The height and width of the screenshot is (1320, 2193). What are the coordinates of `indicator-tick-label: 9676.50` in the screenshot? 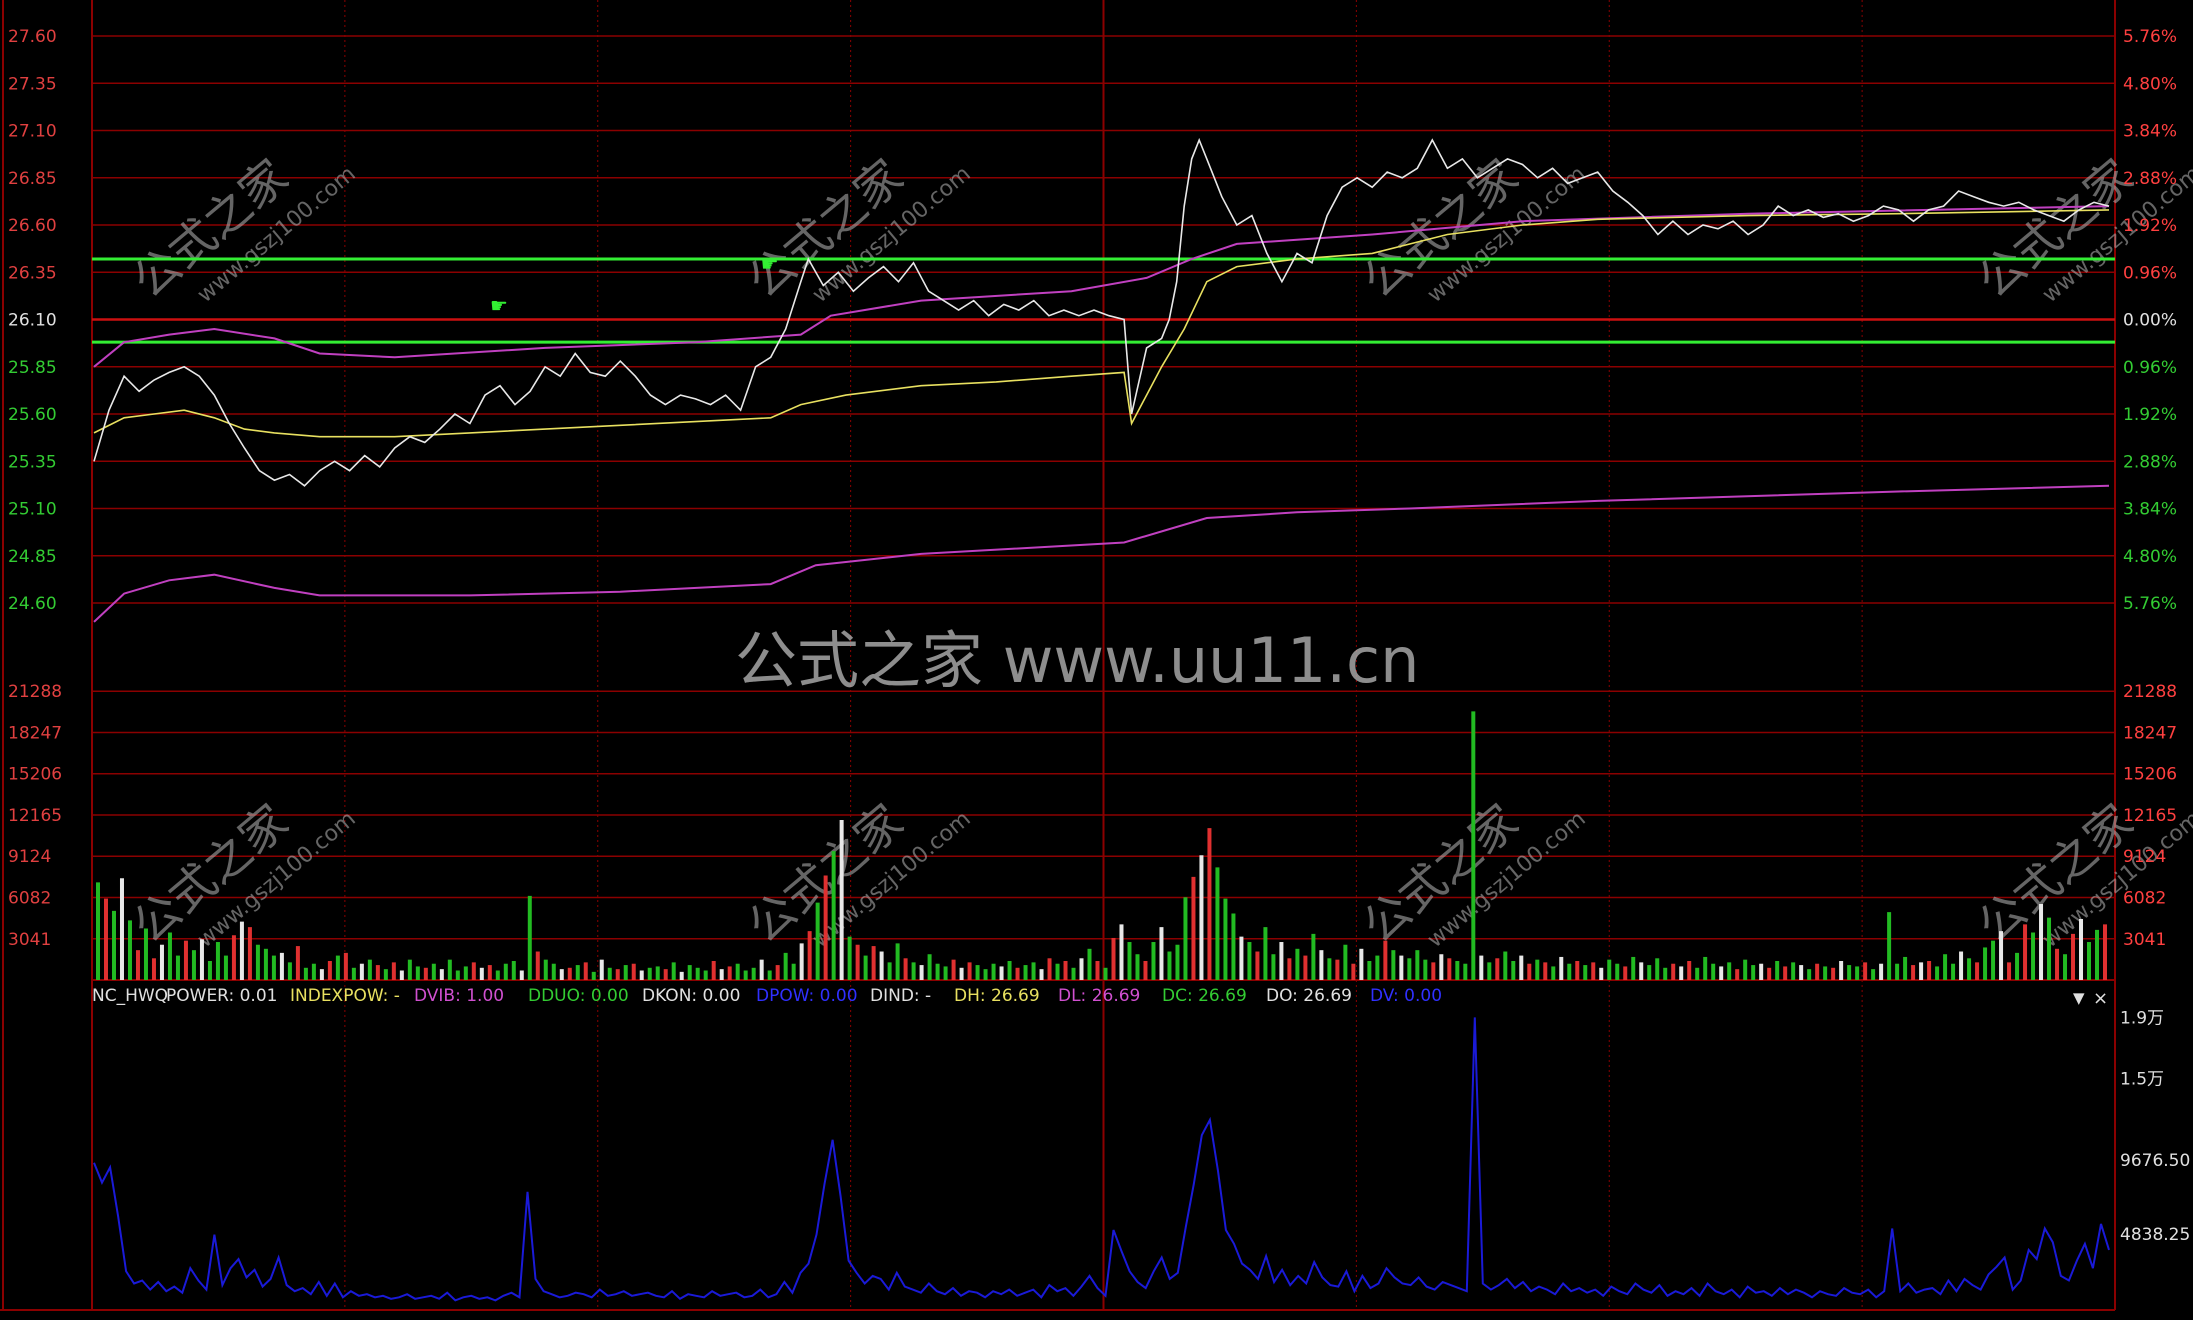 It's located at (2155, 1161).